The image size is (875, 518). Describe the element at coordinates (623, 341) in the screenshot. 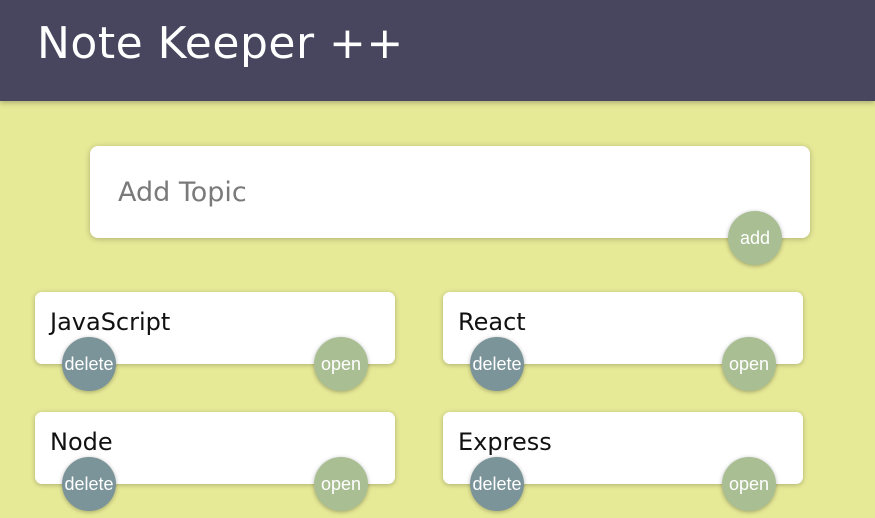

I see `topic-card-react: React delete open` at that location.